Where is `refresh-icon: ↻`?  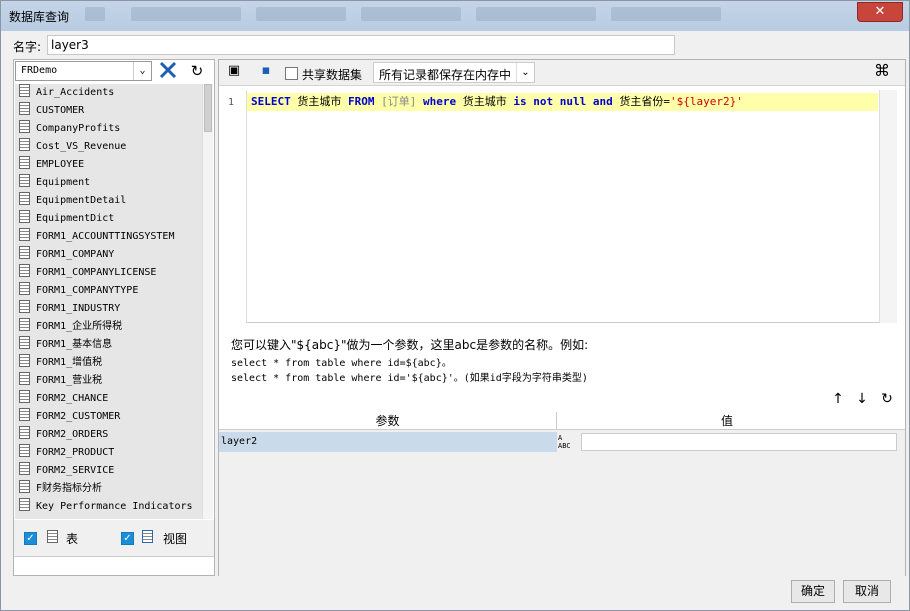 refresh-icon: ↻ is located at coordinates (197, 71).